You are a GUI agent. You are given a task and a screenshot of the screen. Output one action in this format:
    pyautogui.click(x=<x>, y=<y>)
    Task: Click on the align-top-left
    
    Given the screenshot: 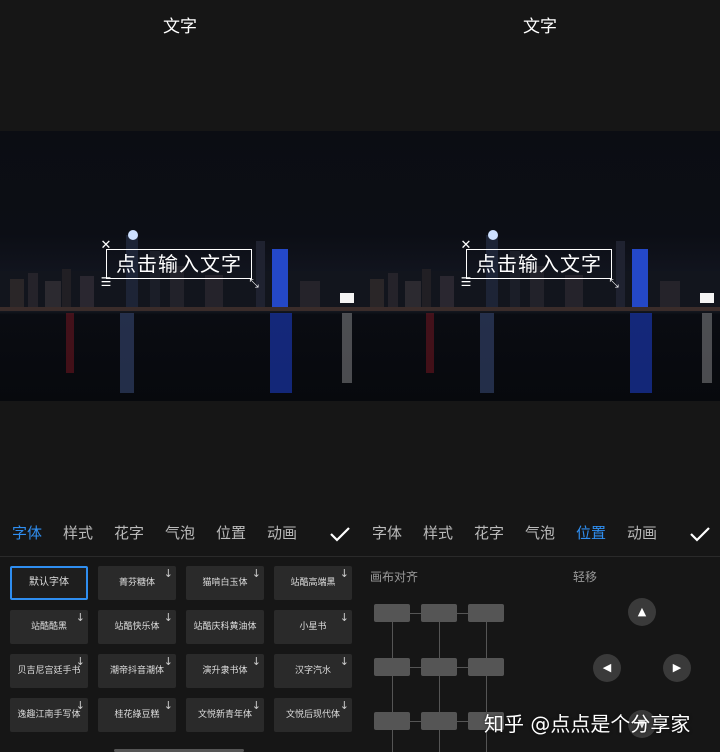 What is the action you would take?
    pyautogui.click(x=392, y=613)
    